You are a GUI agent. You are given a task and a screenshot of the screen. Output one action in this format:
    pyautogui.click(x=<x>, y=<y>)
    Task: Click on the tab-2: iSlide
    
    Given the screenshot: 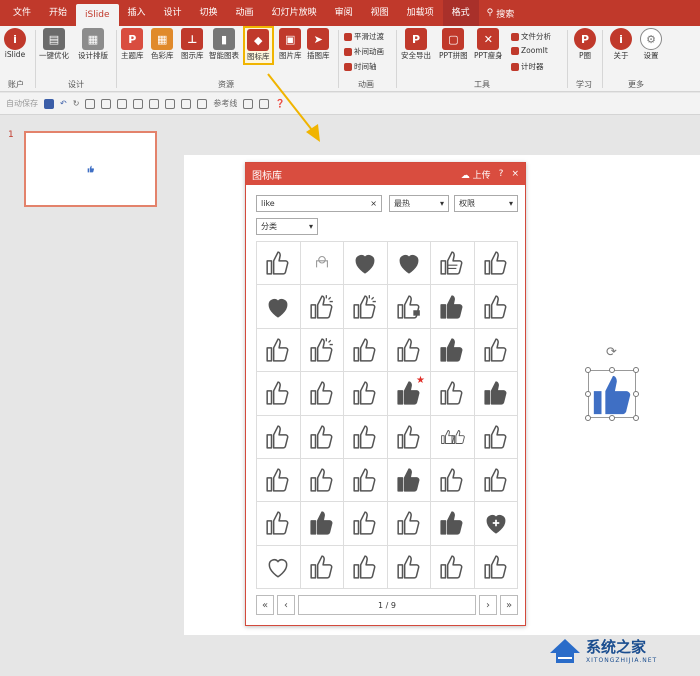 What is the action you would take?
    pyautogui.click(x=97, y=15)
    